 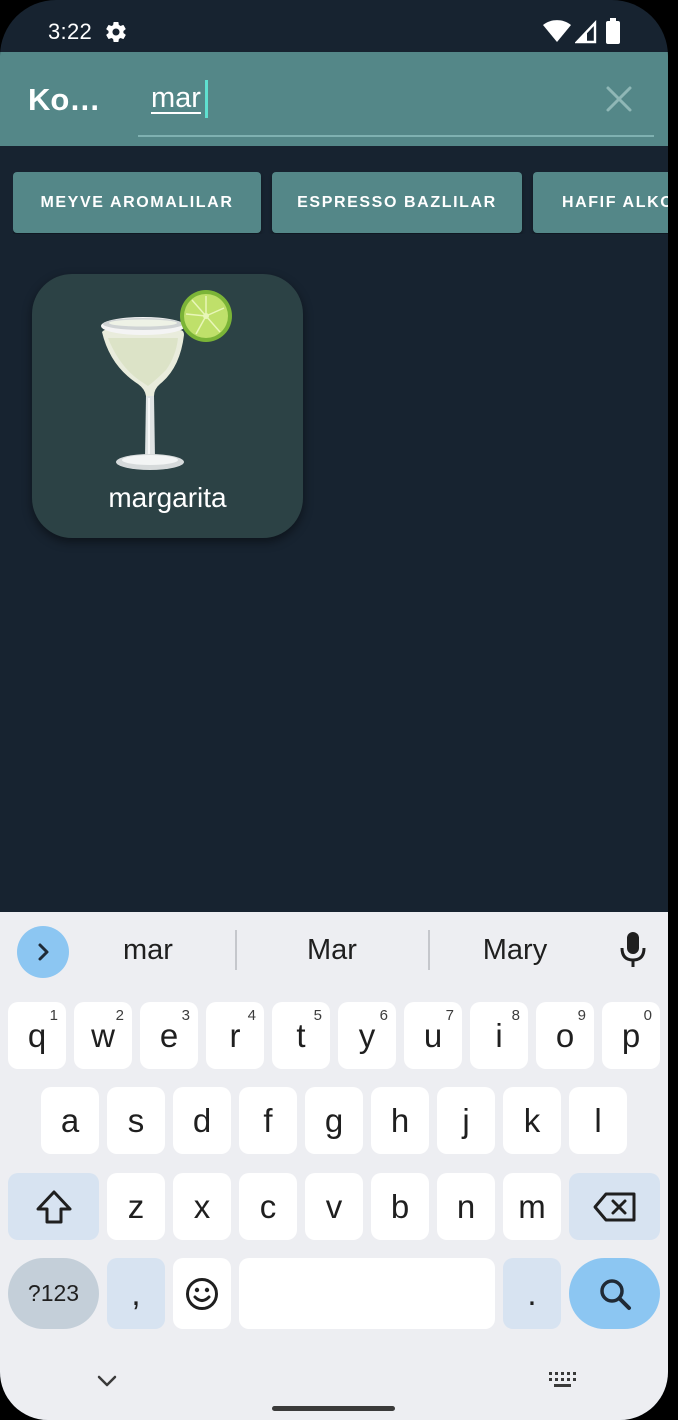 What do you see at coordinates (334, 1120) in the screenshot?
I see `key-g: g` at bounding box center [334, 1120].